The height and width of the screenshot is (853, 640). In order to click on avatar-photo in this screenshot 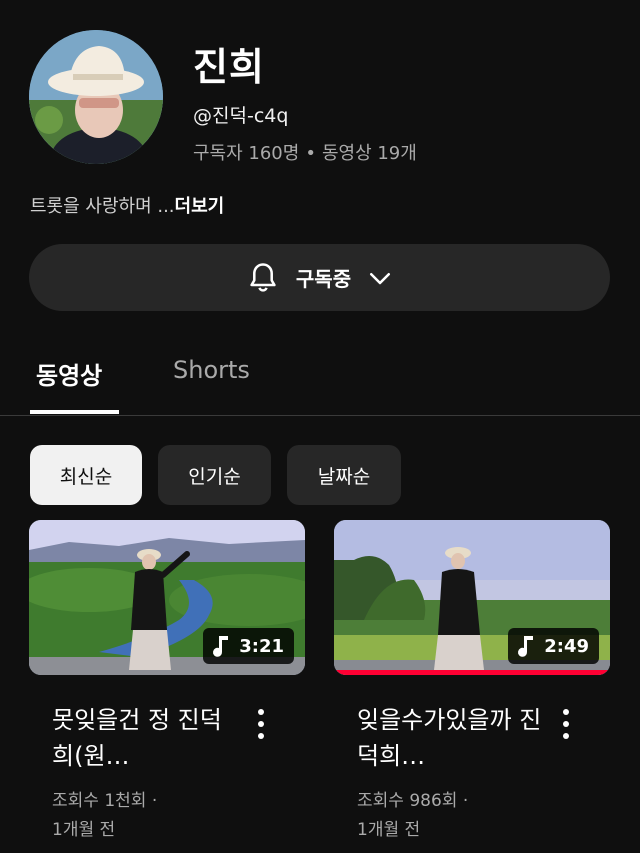, I will do `click(96, 97)`.